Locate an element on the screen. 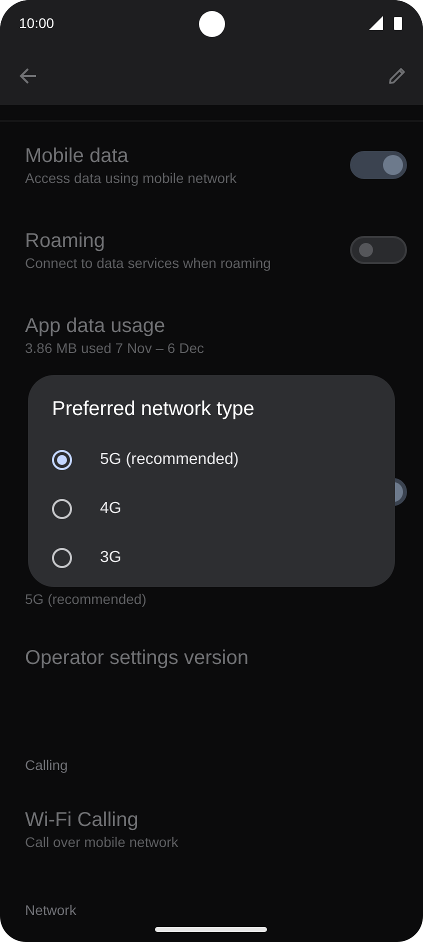 The width and height of the screenshot is (423, 942). back-icon is located at coordinates (28, 76).